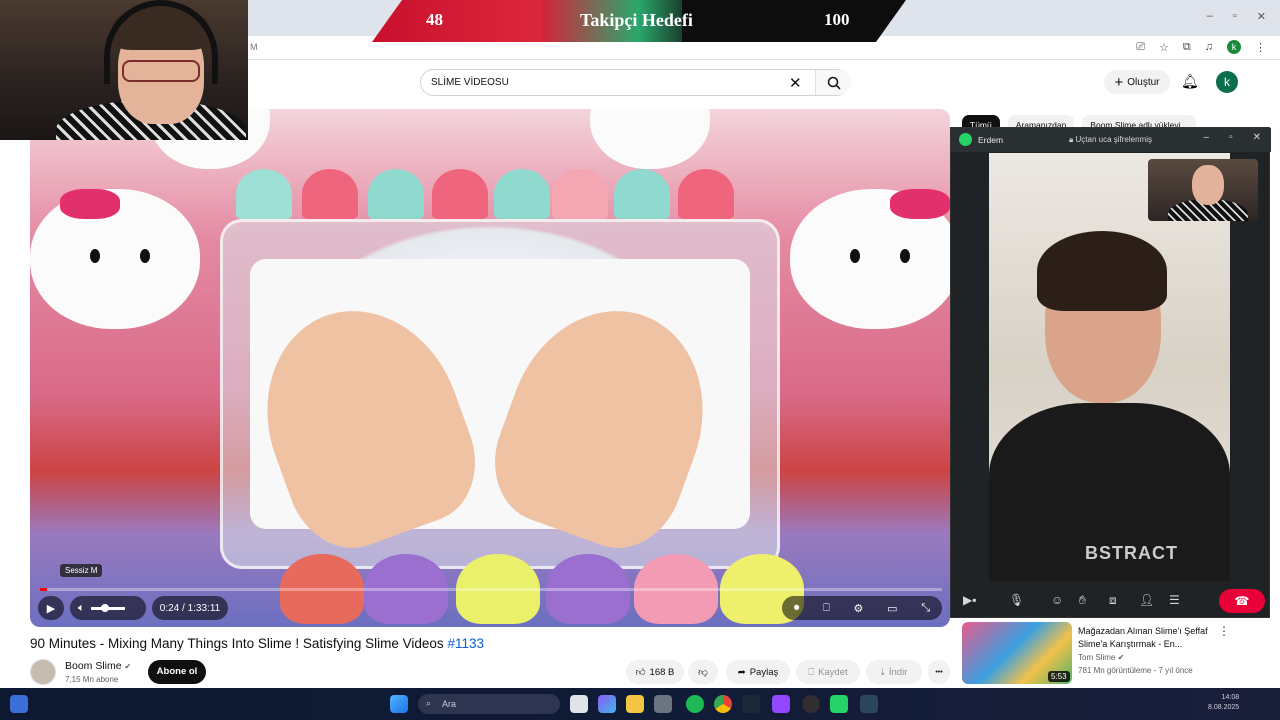  I want to click on twitch-icon, so click(781, 704).